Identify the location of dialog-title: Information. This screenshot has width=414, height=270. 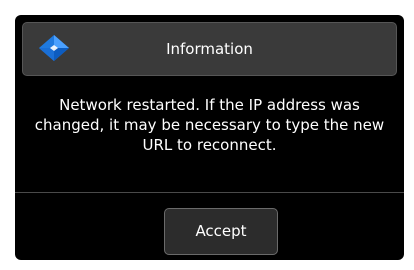
(209, 49).